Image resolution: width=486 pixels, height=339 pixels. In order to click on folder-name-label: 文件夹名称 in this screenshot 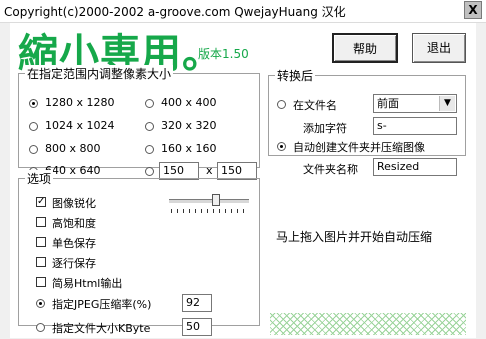, I will do `click(330, 169)`.